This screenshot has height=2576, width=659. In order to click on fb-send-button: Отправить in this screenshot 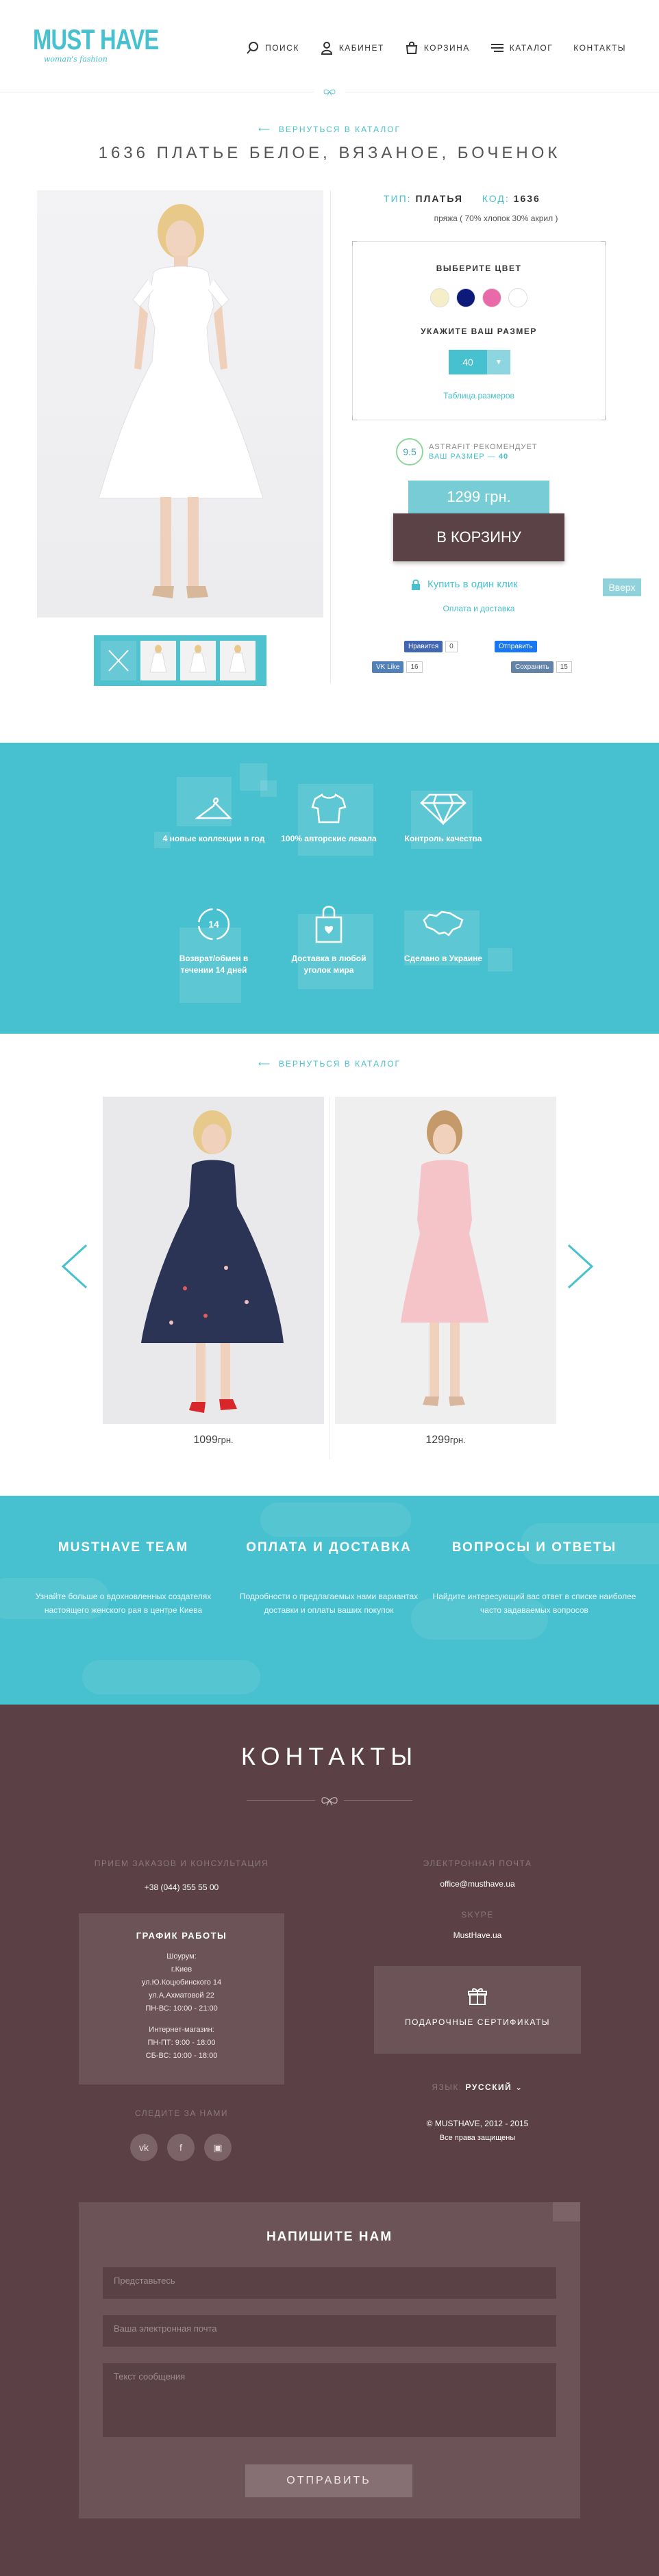, I will do `click(516, 646)`.